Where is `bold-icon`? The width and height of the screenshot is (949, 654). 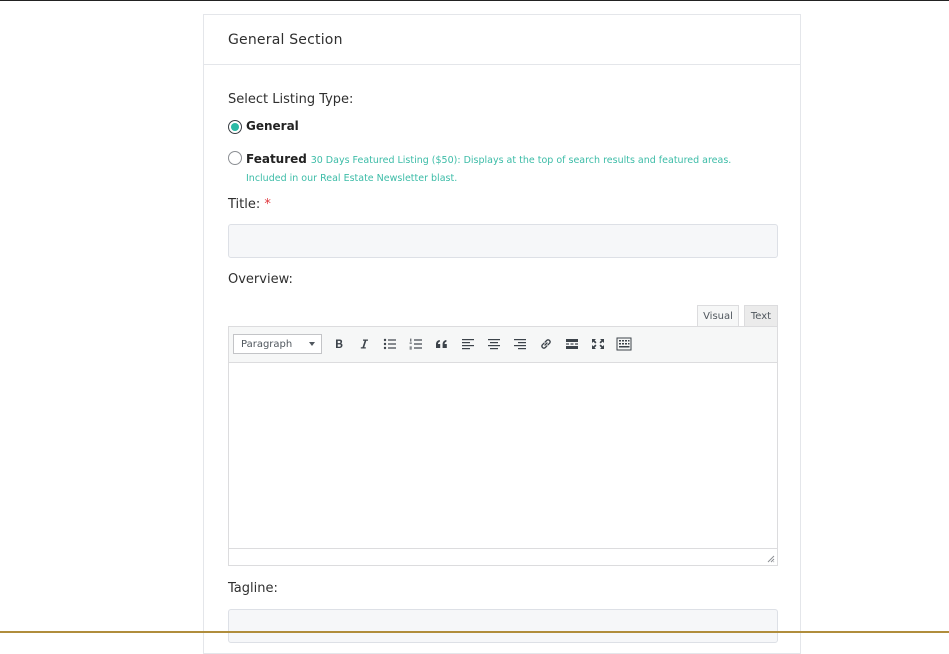 bold-icon is located at coordinates (339, 344).